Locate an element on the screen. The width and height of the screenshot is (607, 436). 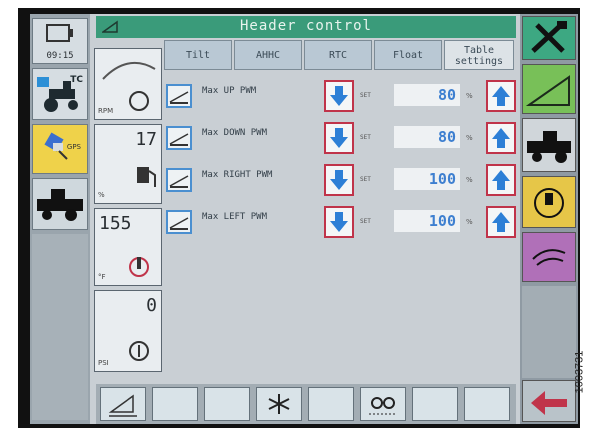
tab-bar: Tilt AHHC RTC Float Table settings is located at coordinates (340, 55).